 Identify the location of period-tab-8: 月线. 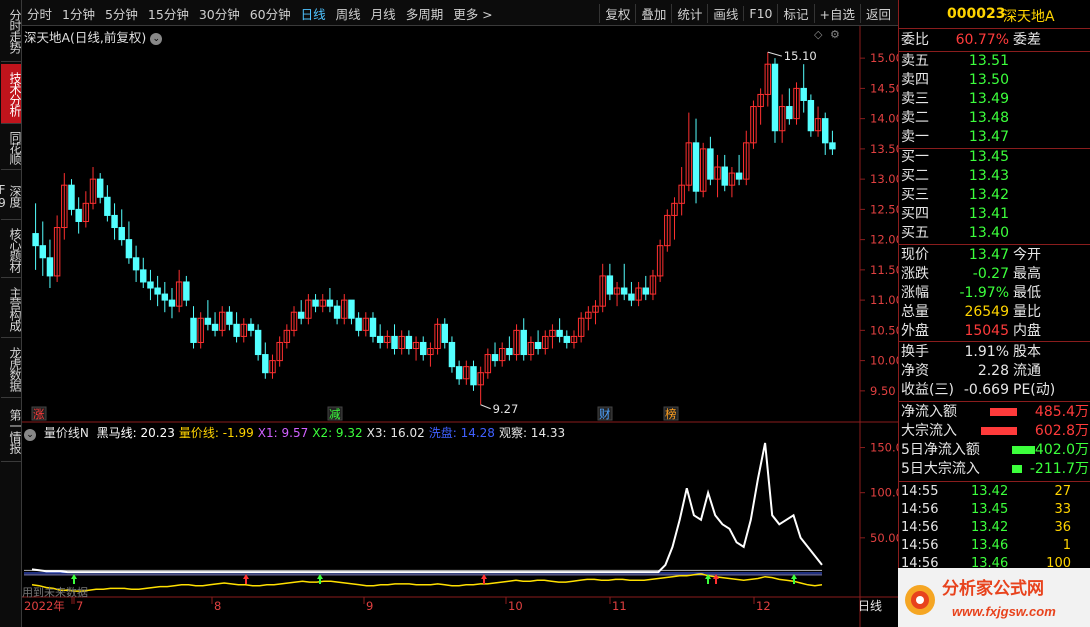
(383, 13).